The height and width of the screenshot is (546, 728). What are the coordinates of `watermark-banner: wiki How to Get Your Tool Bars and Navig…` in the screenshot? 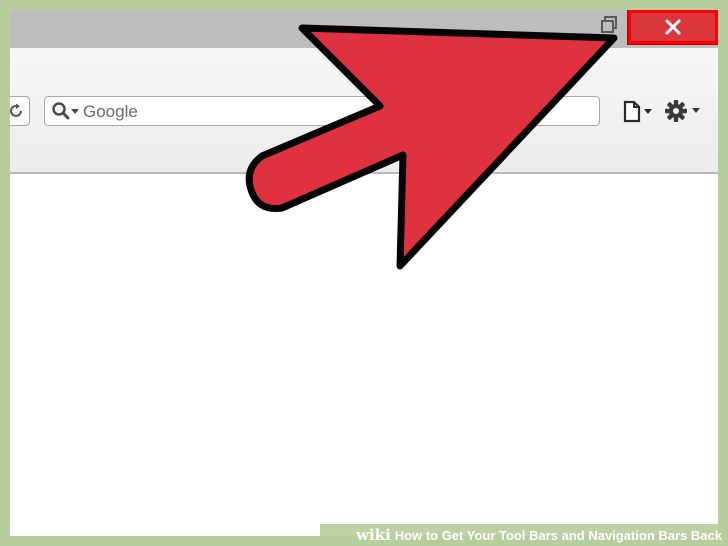 It's located at (524, 535).